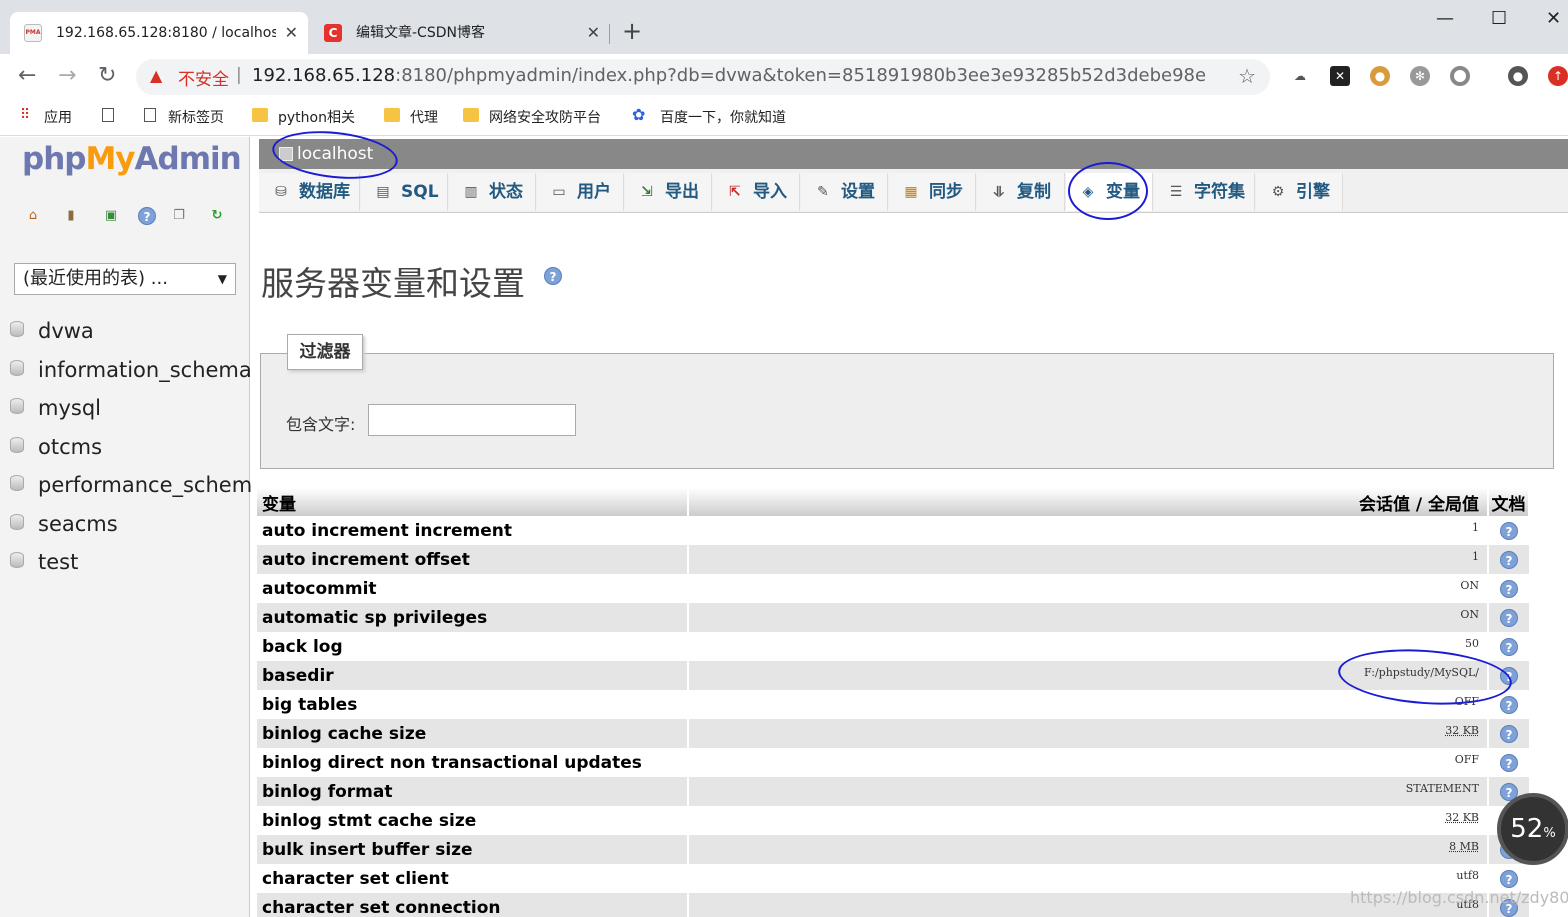 The width and height of the screenshot is (1568, 917). I want to click on tab-title: 192.168.65.128:8180 / localhos, so click(166, 33).